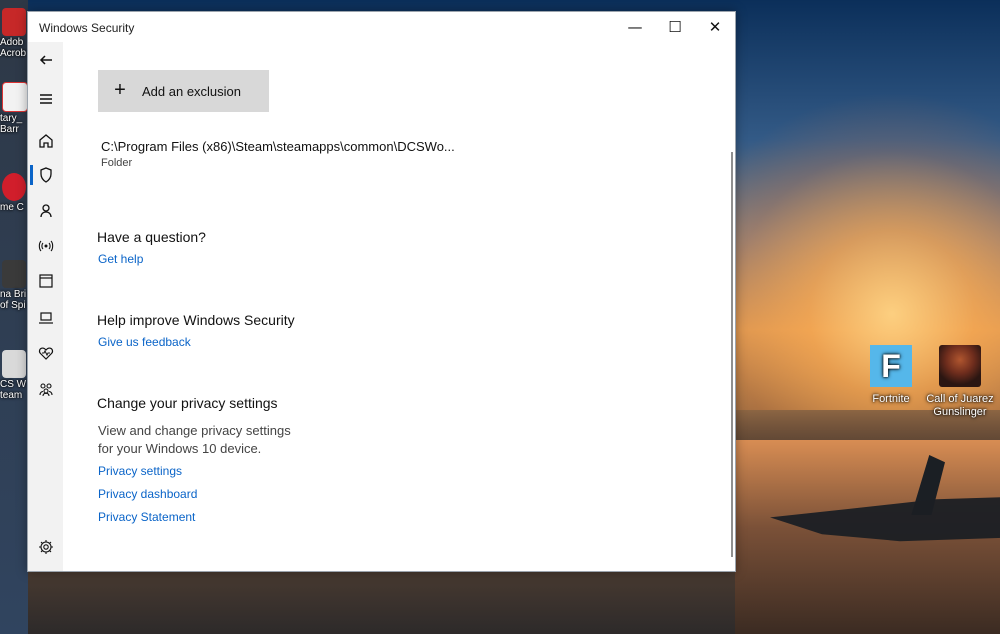 This screenshot has height=634, width=1000. I want to click on add-exclusion-button: + Add an exclusion, so click(183, 91).